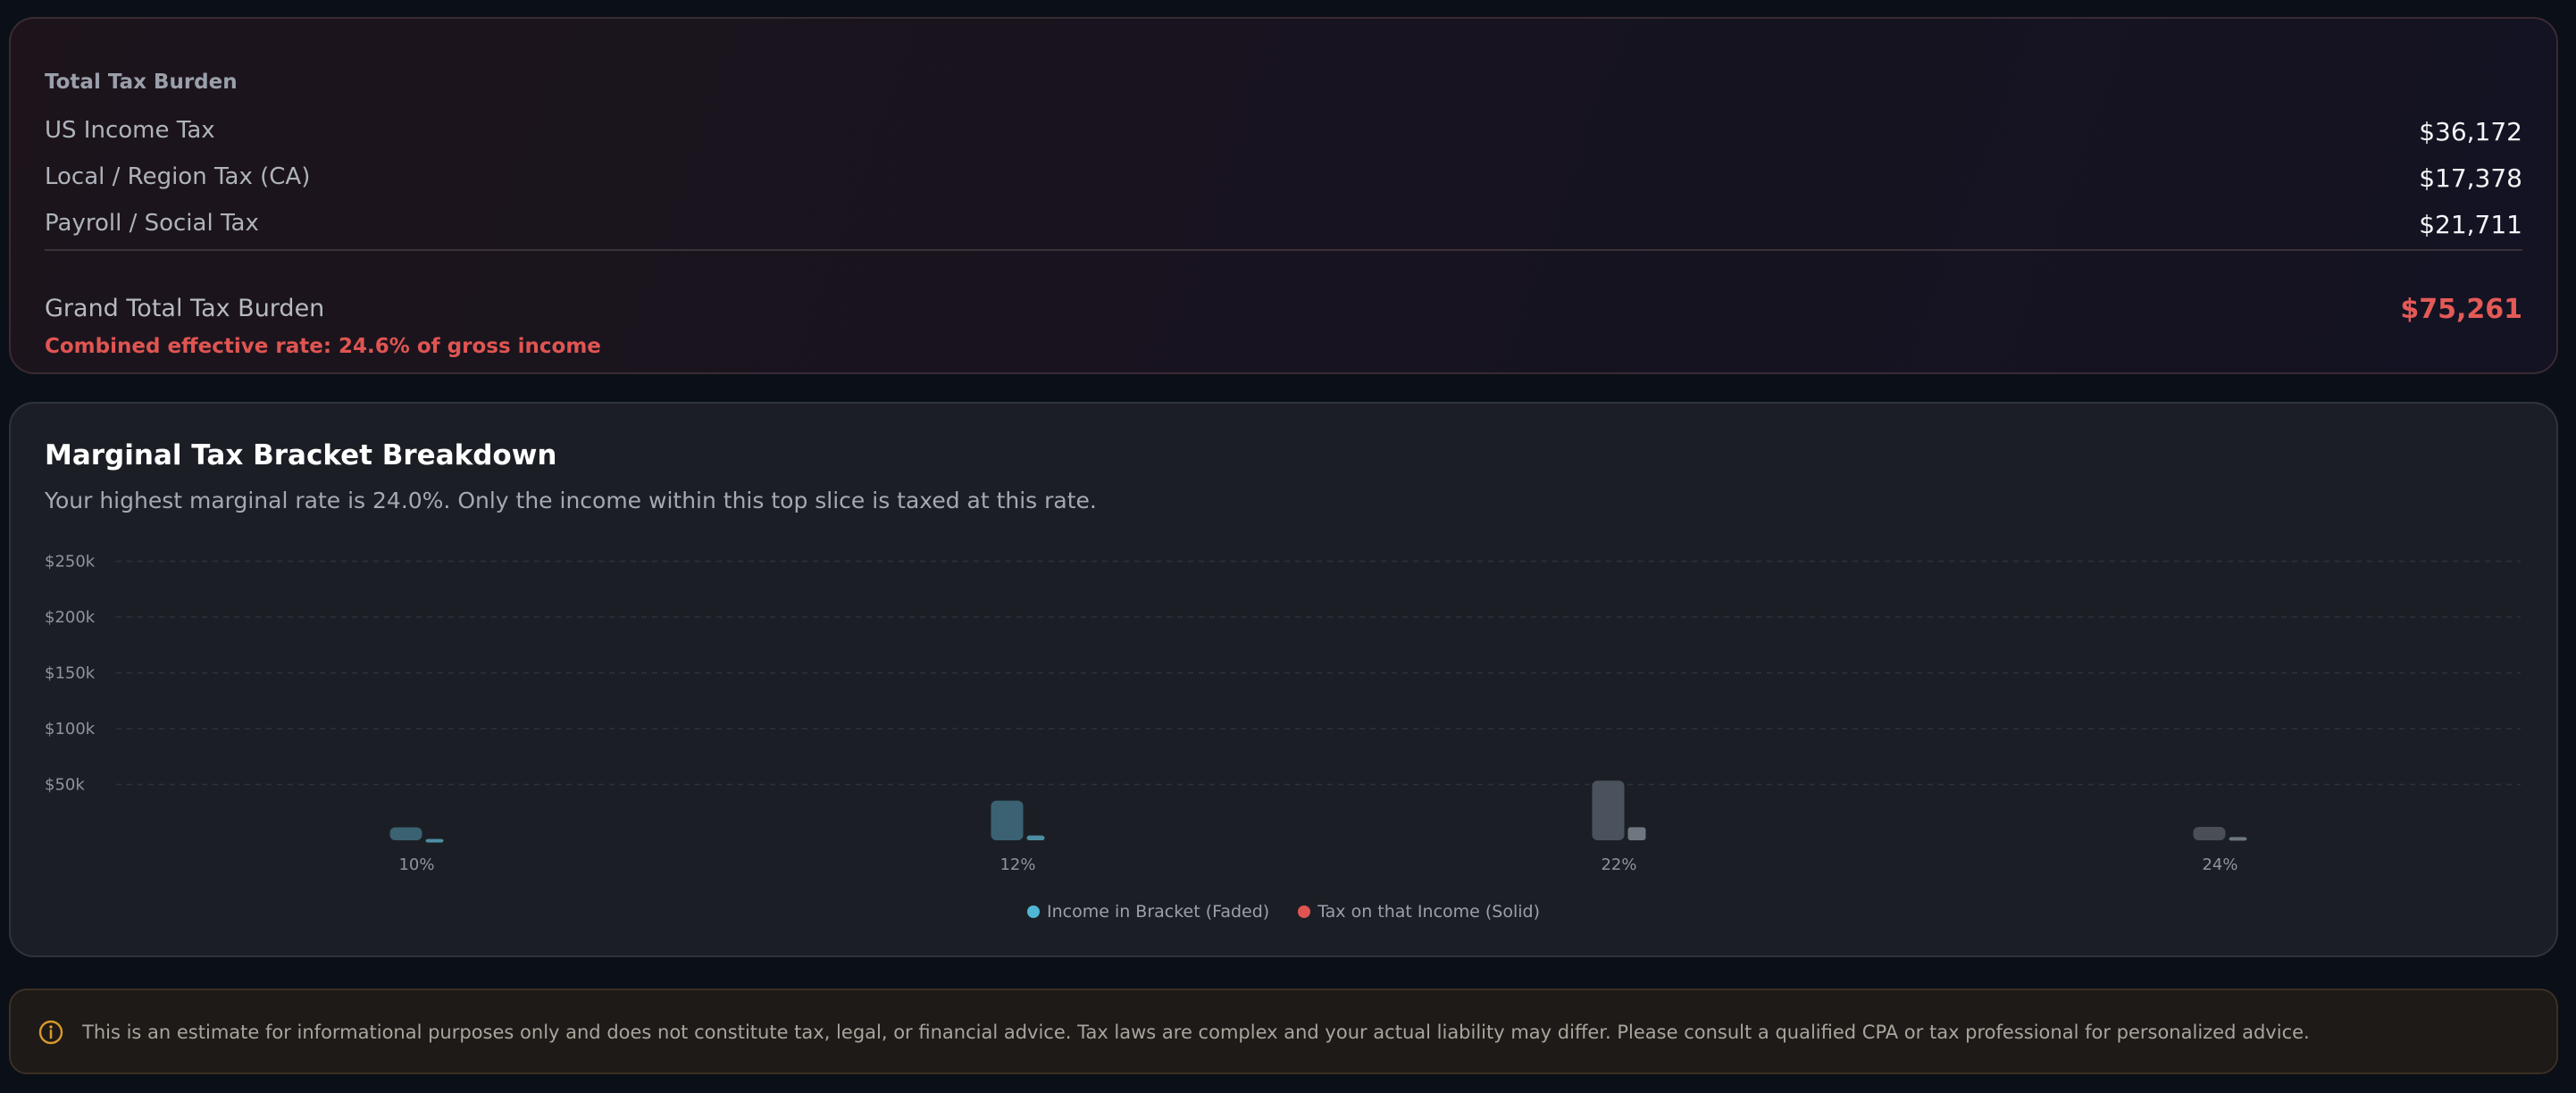 This screenshot has width=2576, height=1093. I want to click on local-tax-label: Local / Region Tax (CA), so click(178, 176).